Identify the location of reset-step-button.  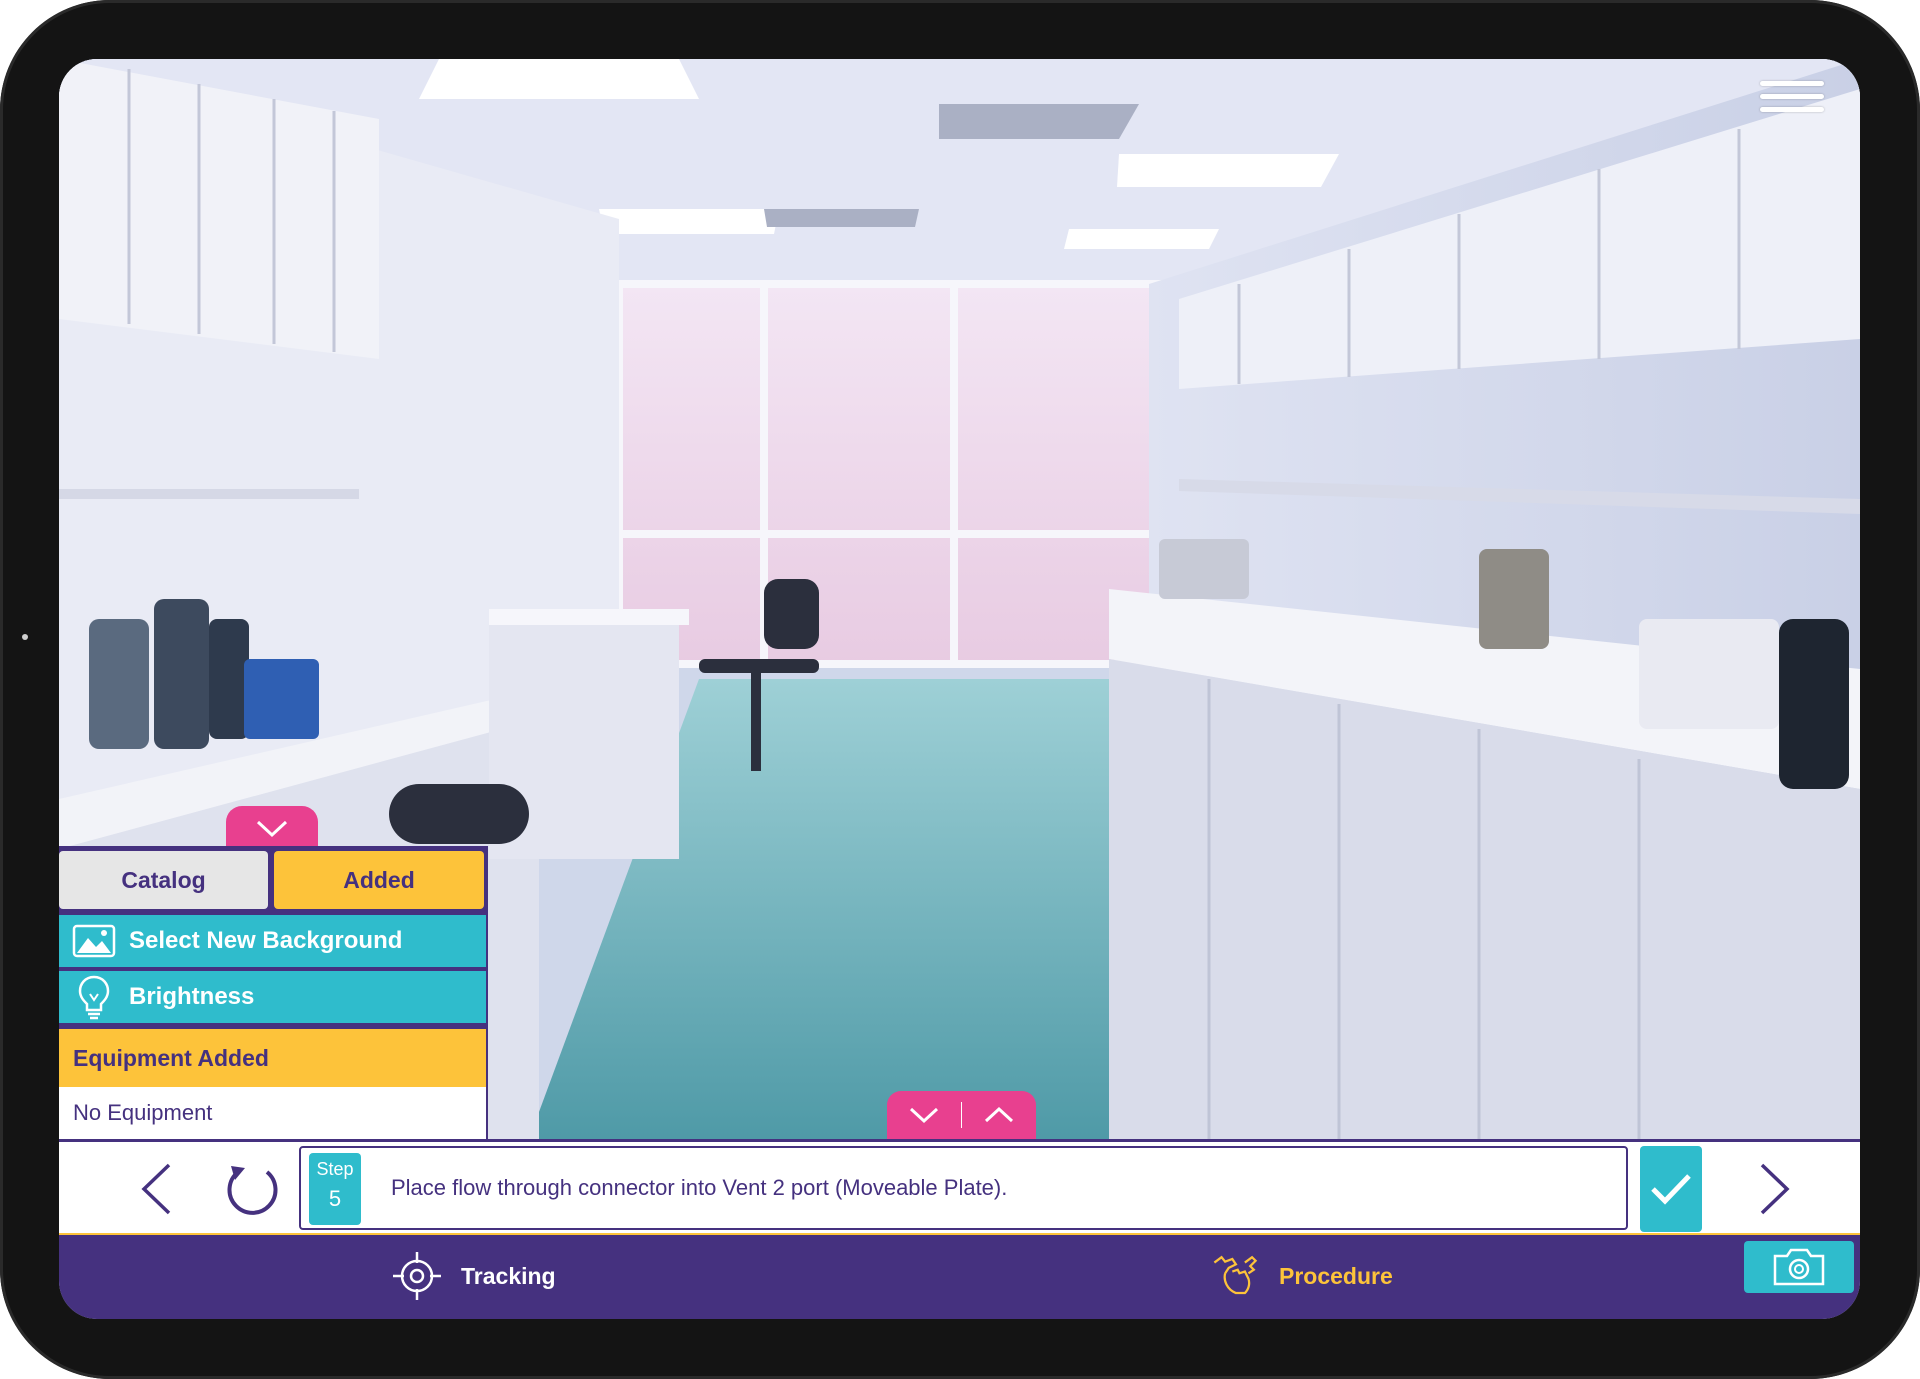
(252, 1189).